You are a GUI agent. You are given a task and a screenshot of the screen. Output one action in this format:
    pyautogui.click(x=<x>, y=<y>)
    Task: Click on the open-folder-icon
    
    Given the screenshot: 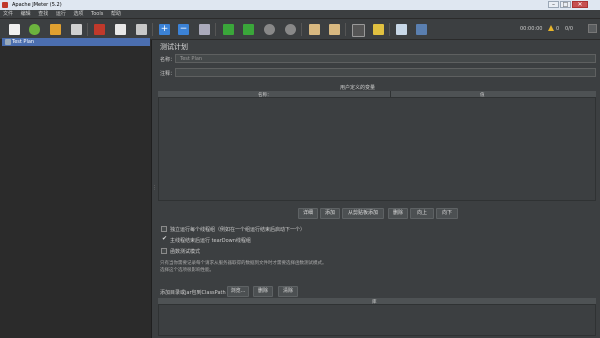 What is the action you would take?
    pyautogui.click(x=55, y=29)
    